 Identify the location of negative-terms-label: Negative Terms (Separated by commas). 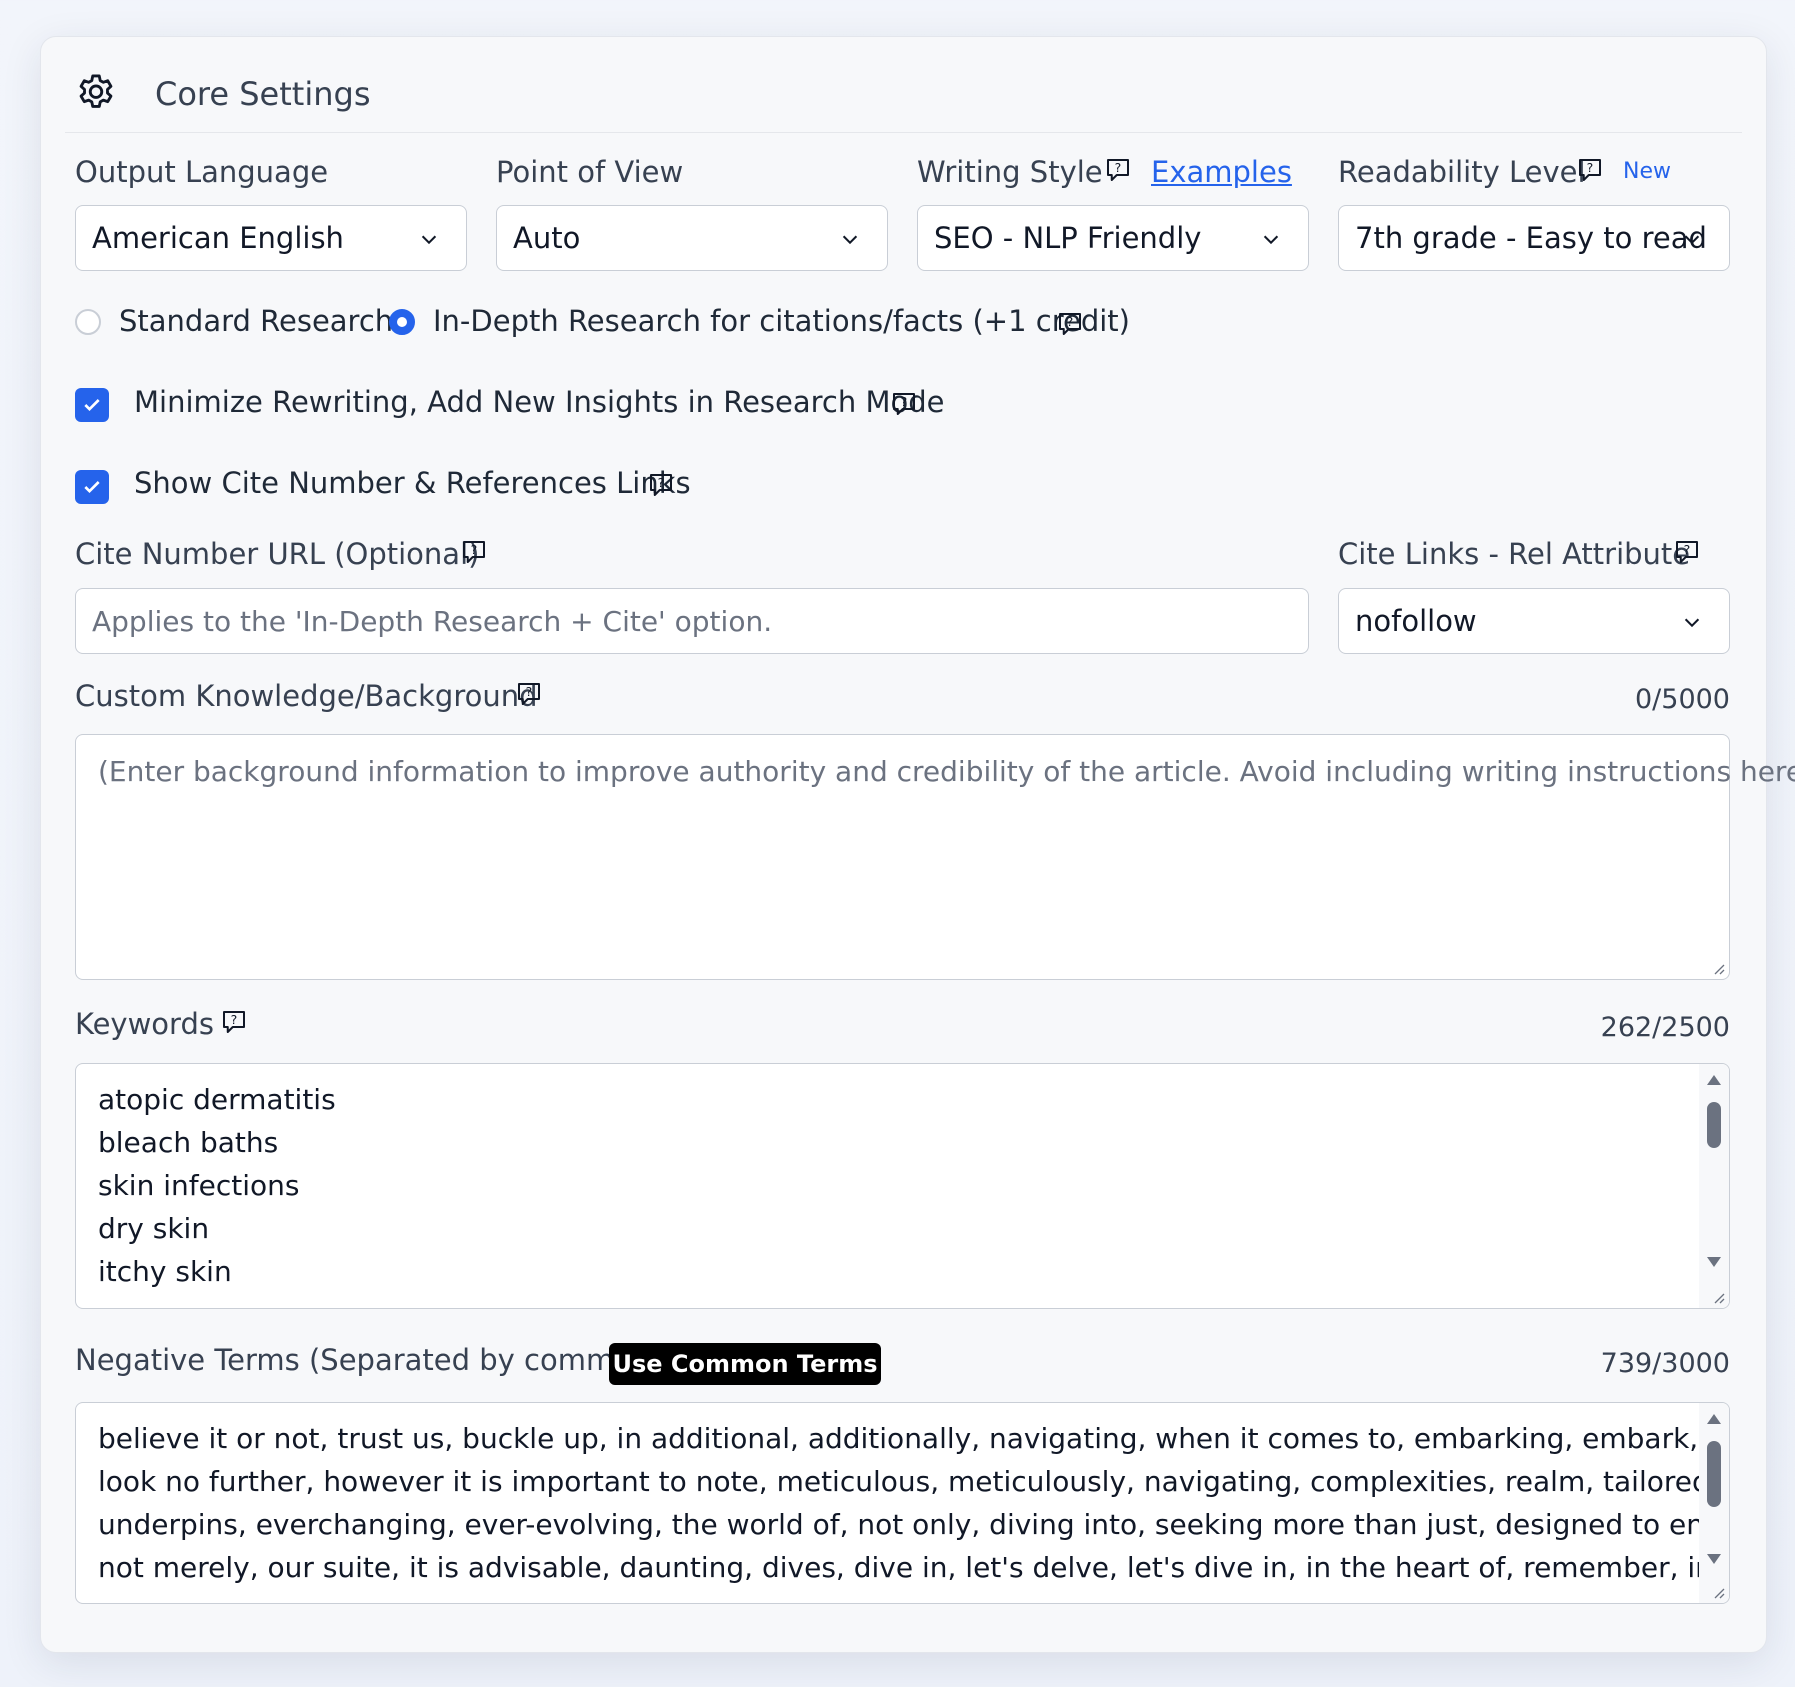
(367, 1360).